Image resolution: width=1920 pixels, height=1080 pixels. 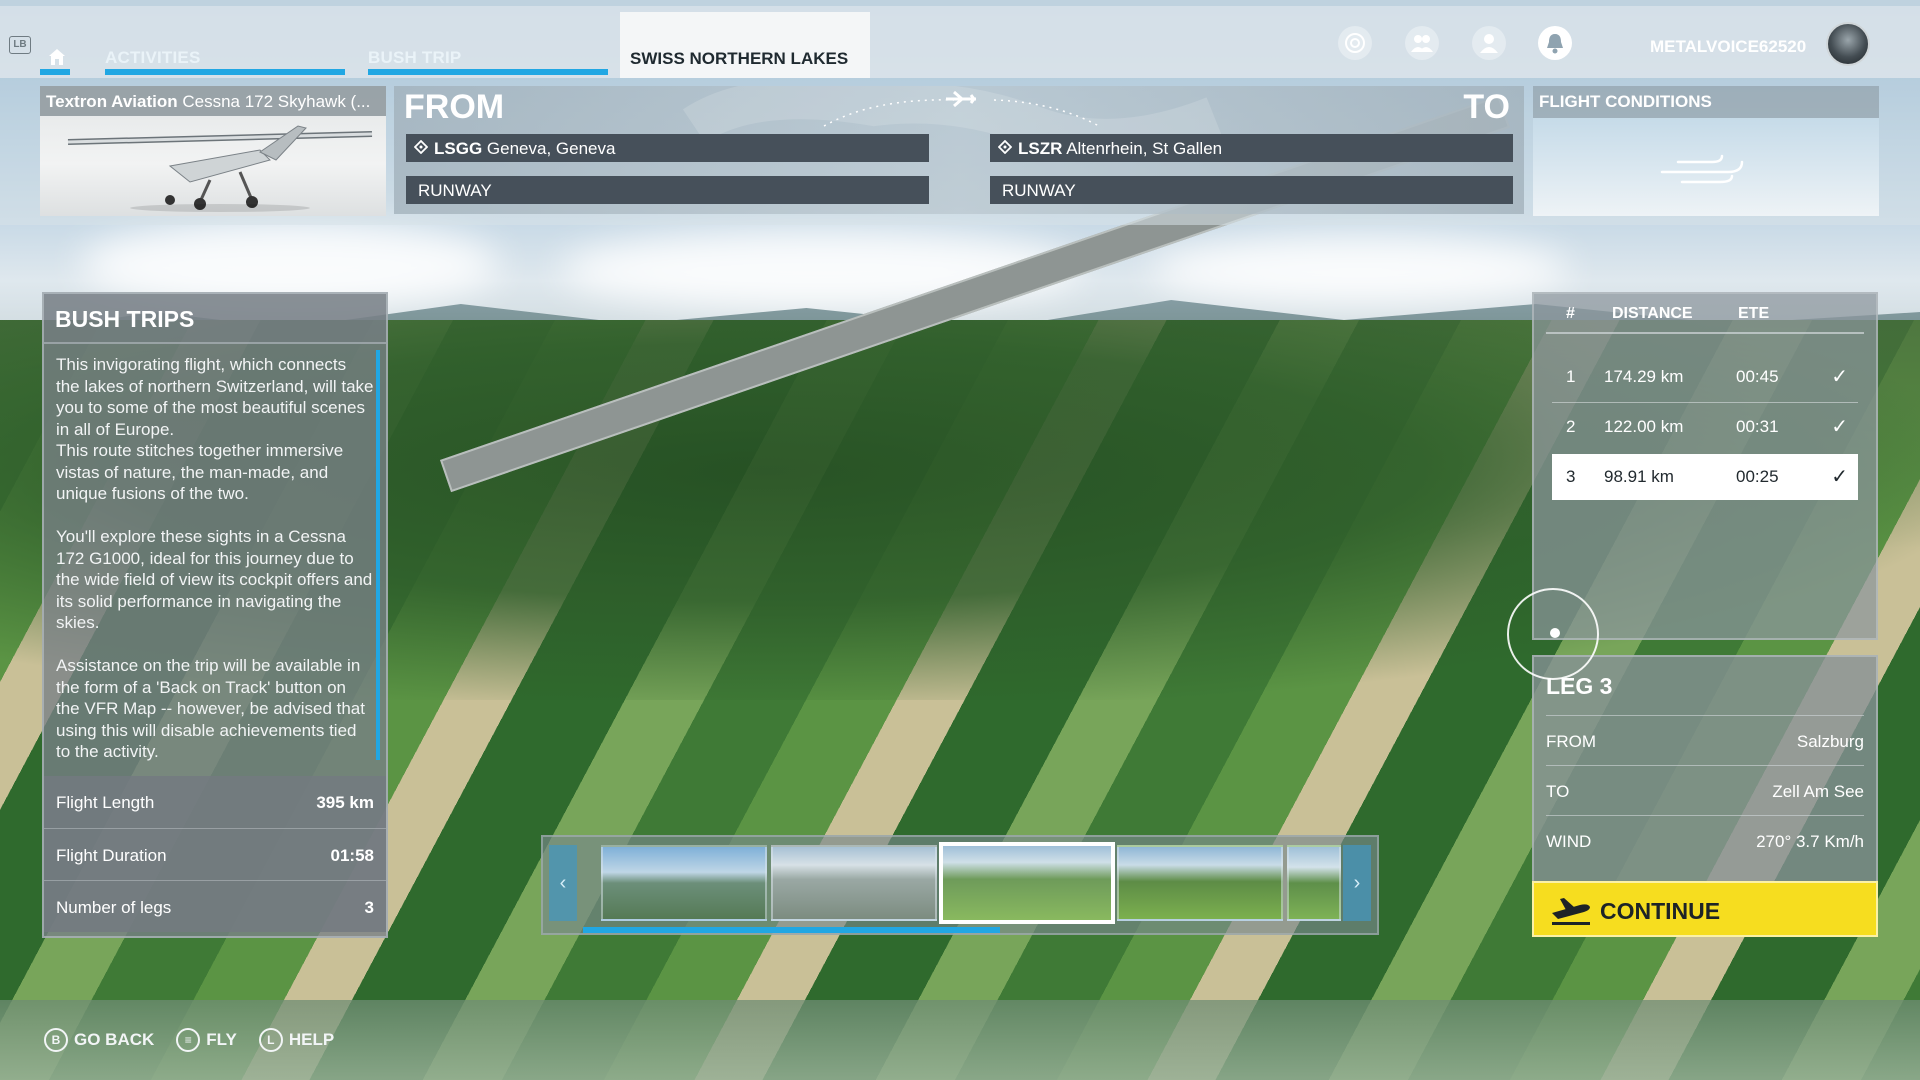 What do you see at coordinates (153, 57) in the screenshot?
I see `tab-label: ACTIVITIES` at bounding box center [153, 57].